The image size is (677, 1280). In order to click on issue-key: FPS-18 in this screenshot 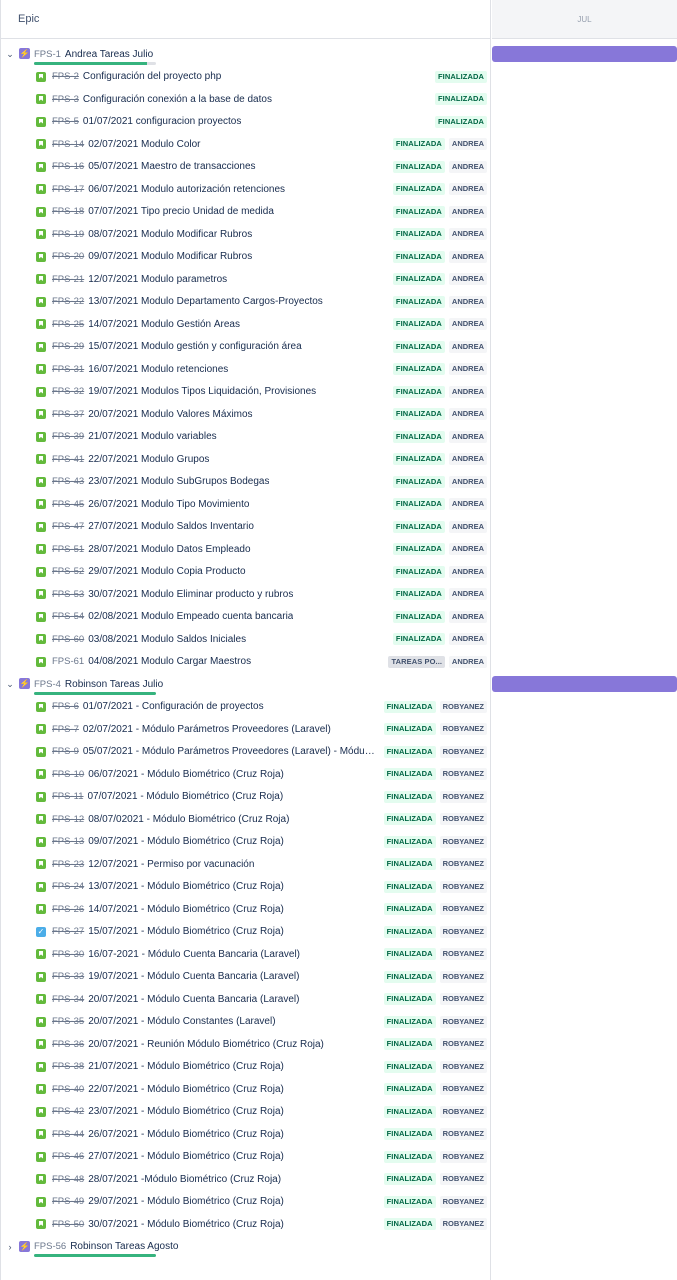, I will do `click(68, 211)`.